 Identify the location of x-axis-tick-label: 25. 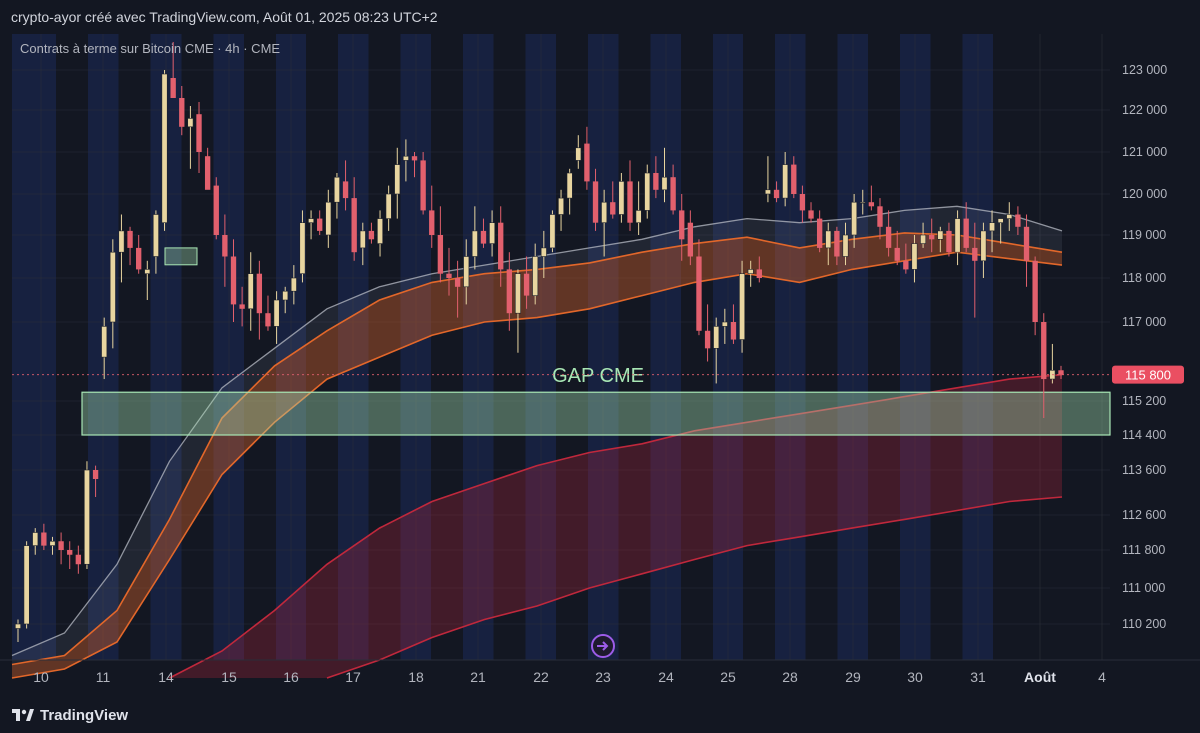
(728, 677).